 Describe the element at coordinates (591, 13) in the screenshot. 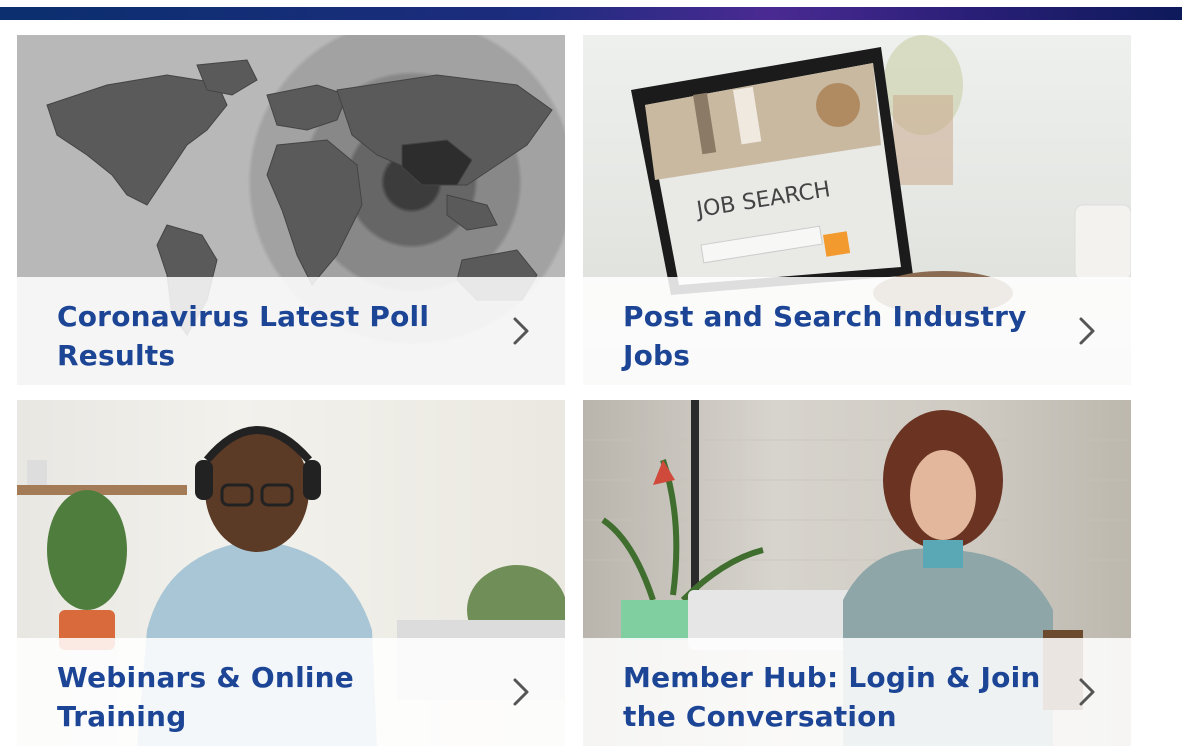

I see `top-accent-bar` at that location.